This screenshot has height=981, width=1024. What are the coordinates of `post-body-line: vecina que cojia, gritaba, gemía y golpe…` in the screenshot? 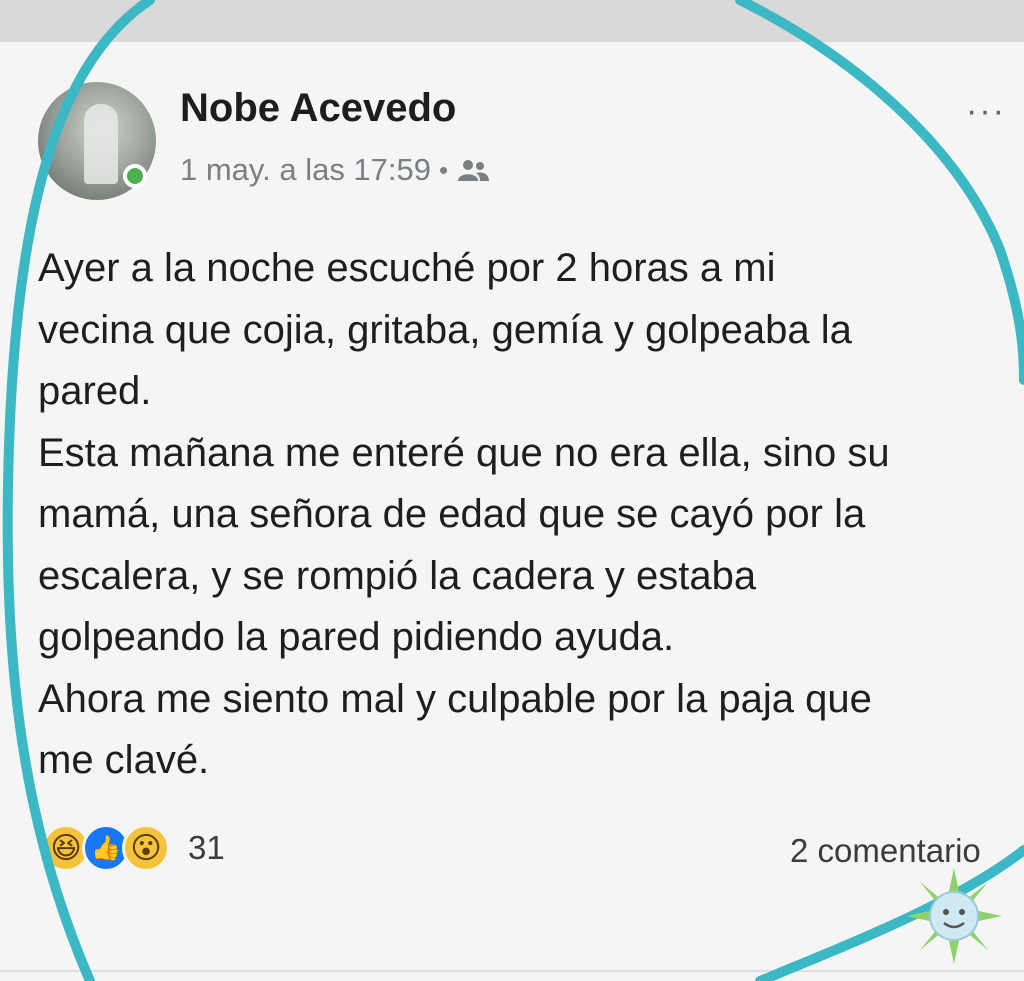 It's located at (445, 329).